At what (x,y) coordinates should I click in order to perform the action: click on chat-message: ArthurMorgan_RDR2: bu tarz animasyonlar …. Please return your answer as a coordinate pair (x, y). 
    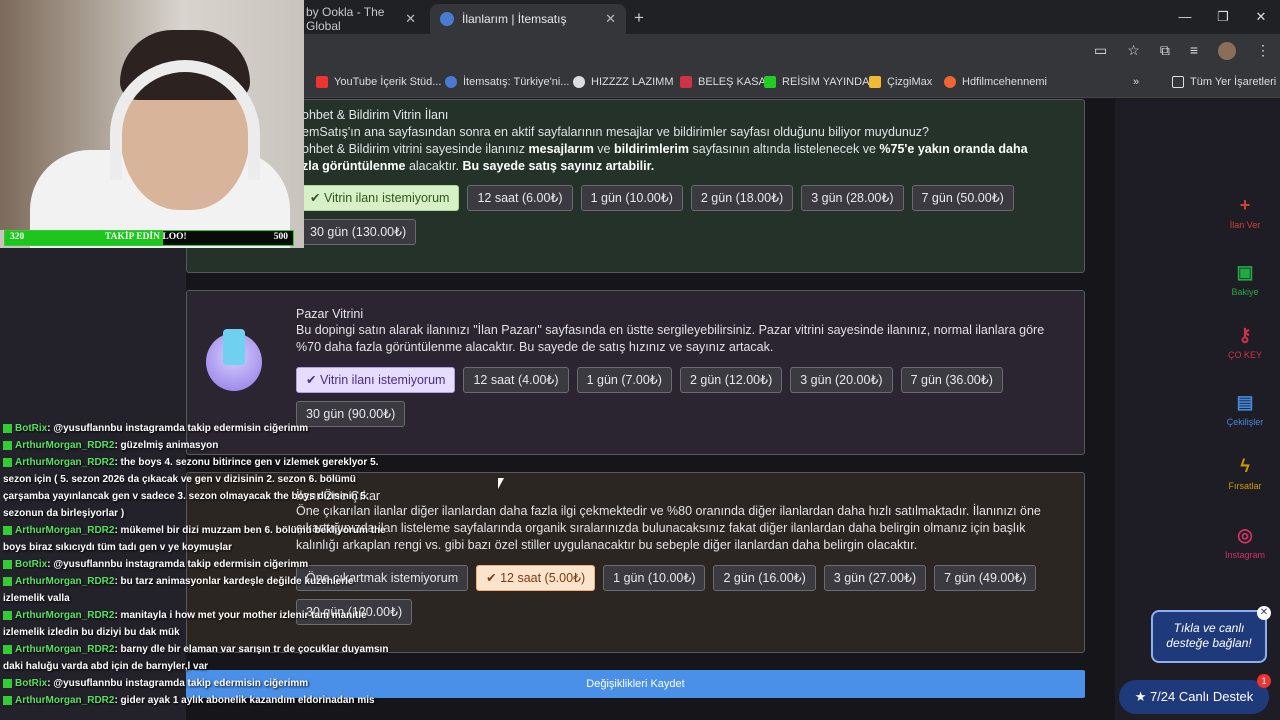
    Looking at the image, I should click on (195, 590).